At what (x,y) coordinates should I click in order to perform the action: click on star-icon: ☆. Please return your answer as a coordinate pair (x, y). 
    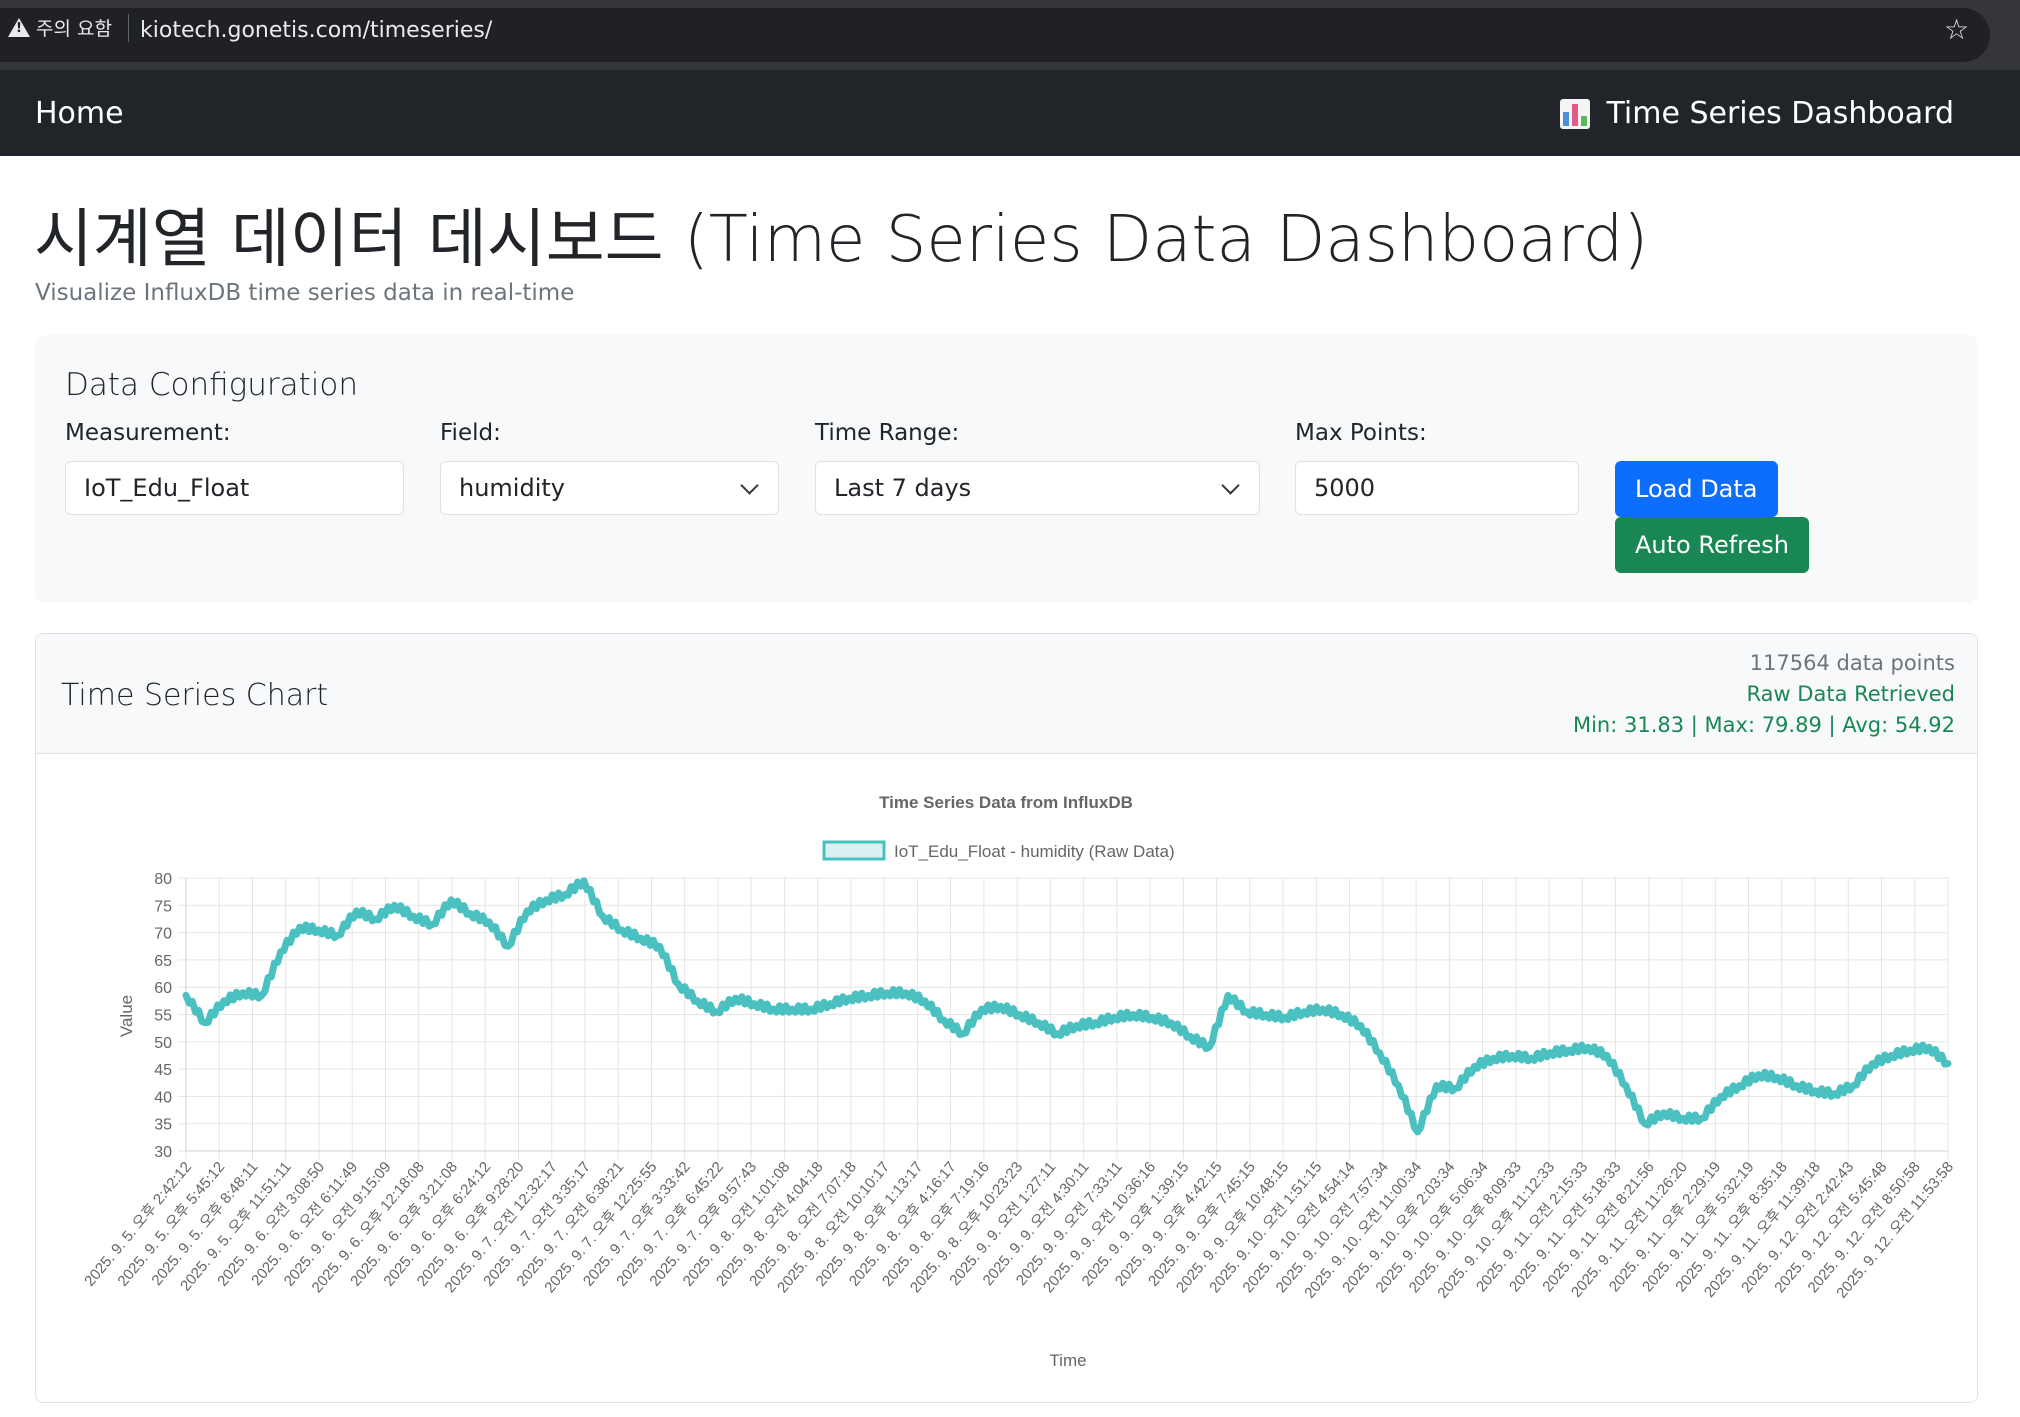
    Looking at the image, I should click on (1956, 29).